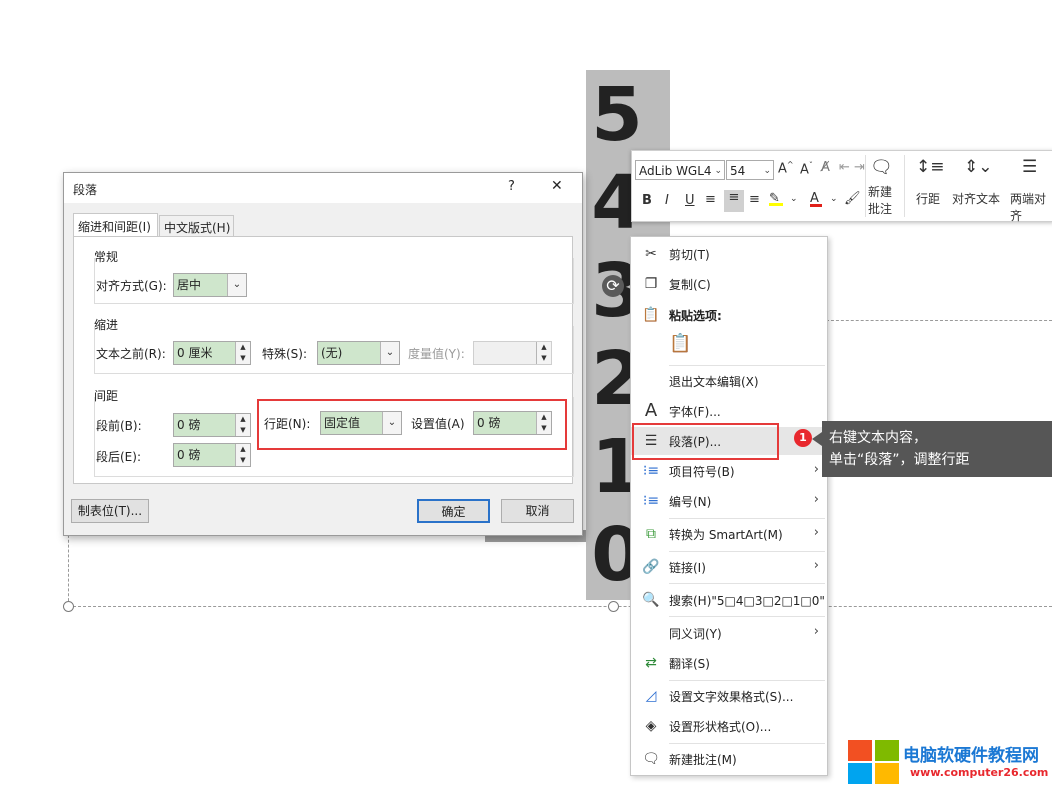 The height and width of the screenshot is (791, 1052). I want to click on rotate-handle-icon: ⟳, so click(613, 286).